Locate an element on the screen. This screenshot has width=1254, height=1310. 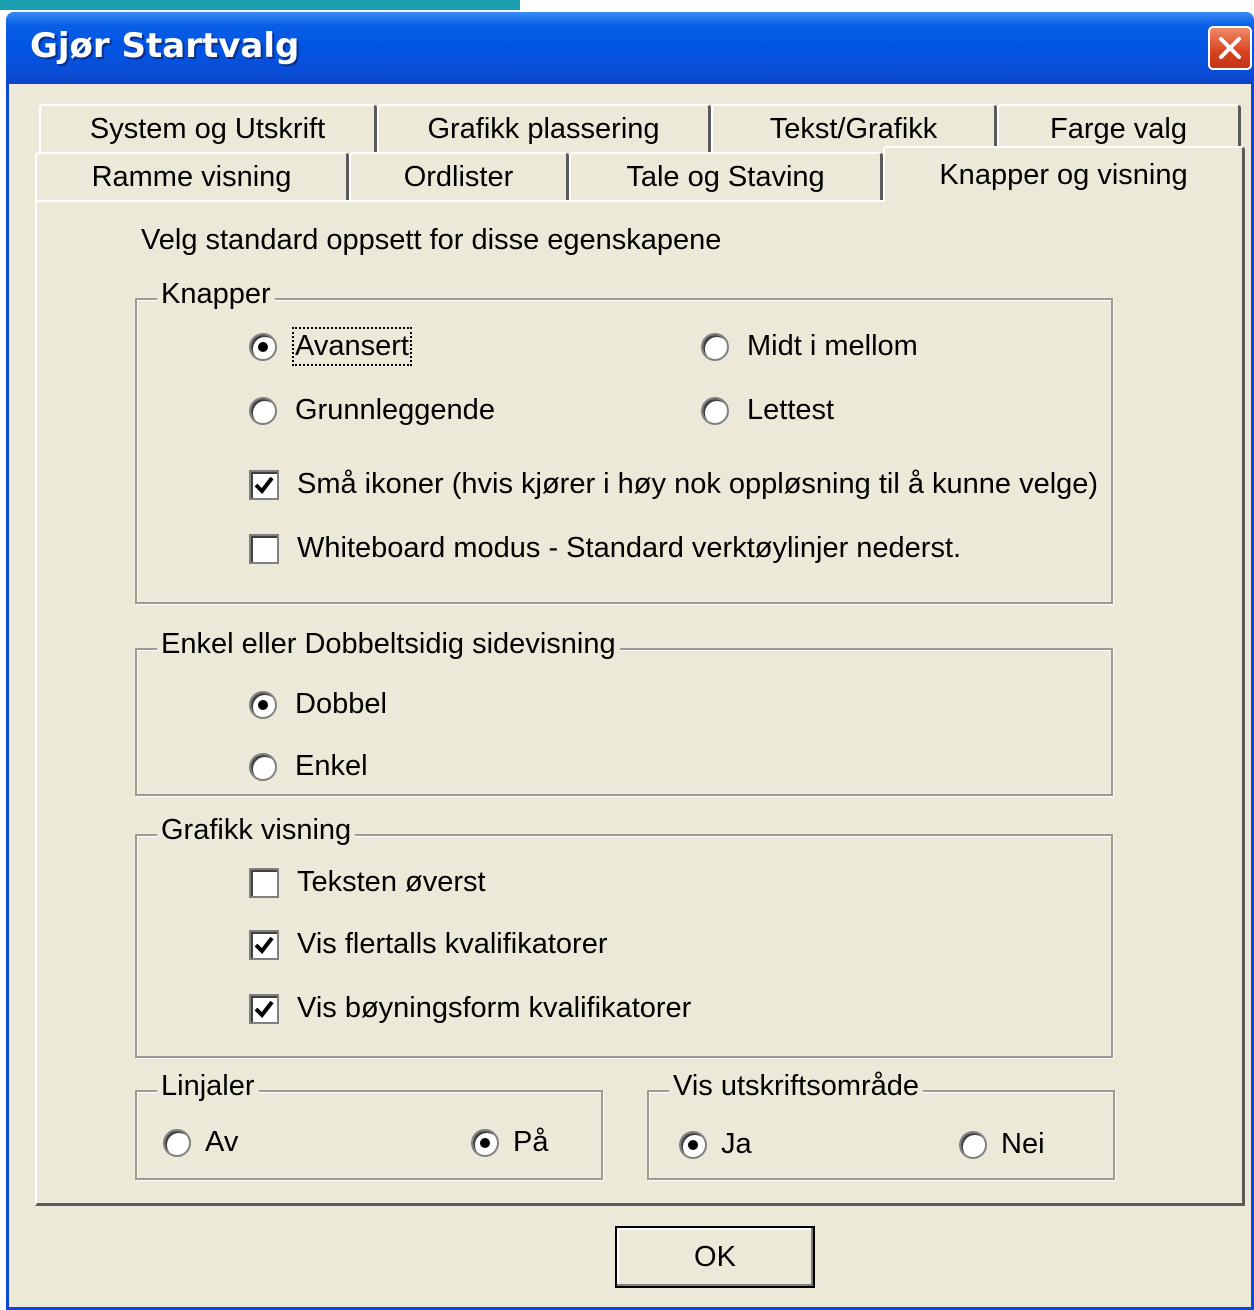
tab-label: Ordlister is located at coordinates (458, 176).